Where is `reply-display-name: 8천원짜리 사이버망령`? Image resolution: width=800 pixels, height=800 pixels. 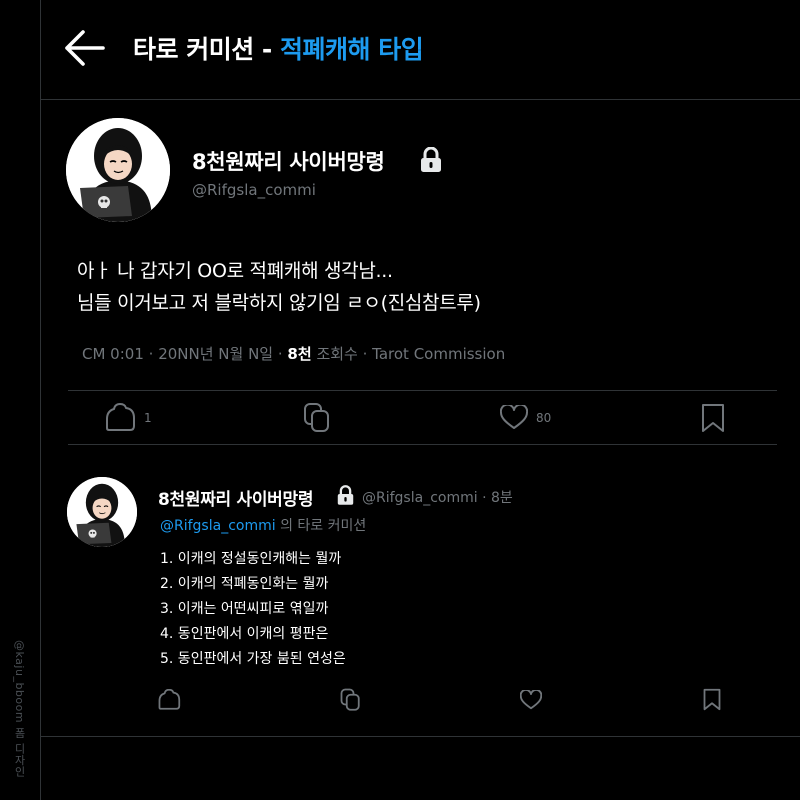 reply-display-name: 8천원짜리 사이버망령 is located at coordinates (236, 497).